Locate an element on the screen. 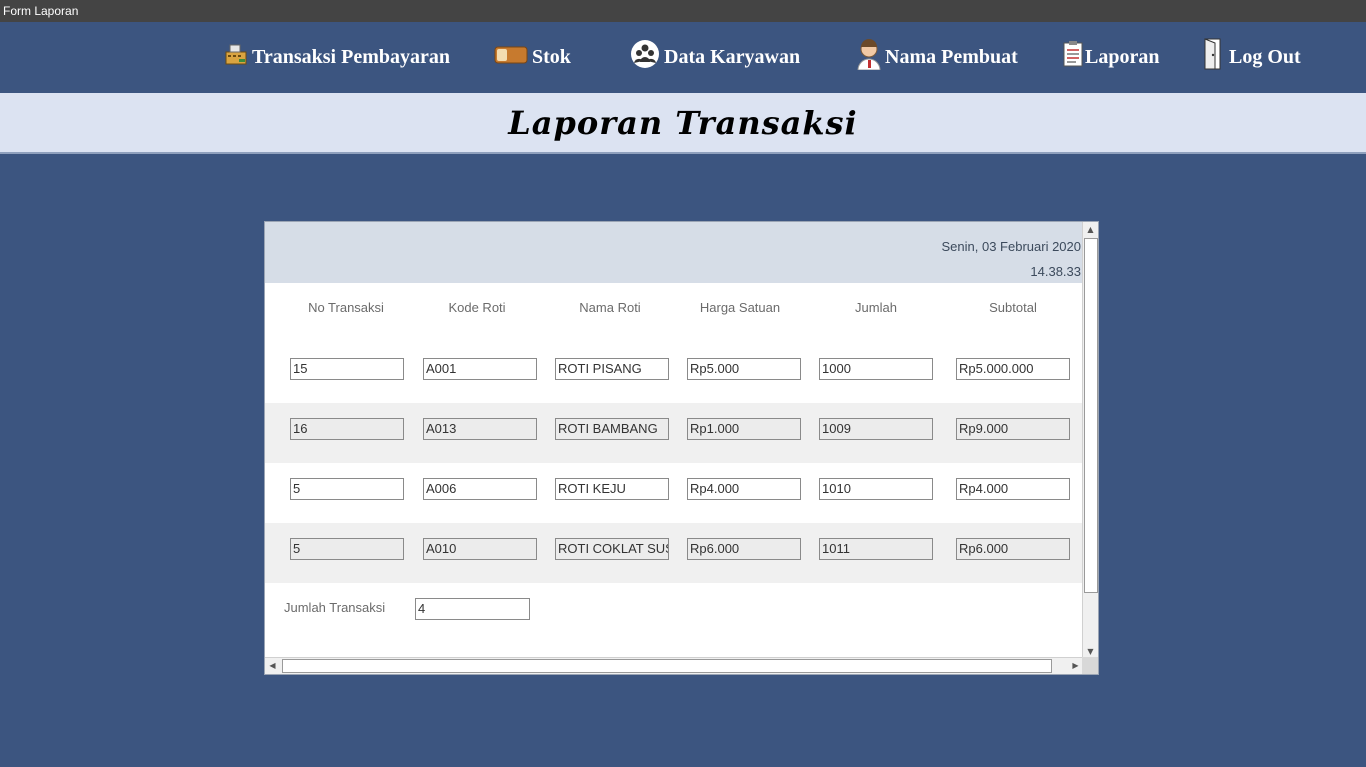 This screenshot has width=1366, height=767. door-icon is located at coordinates (1213, 57).